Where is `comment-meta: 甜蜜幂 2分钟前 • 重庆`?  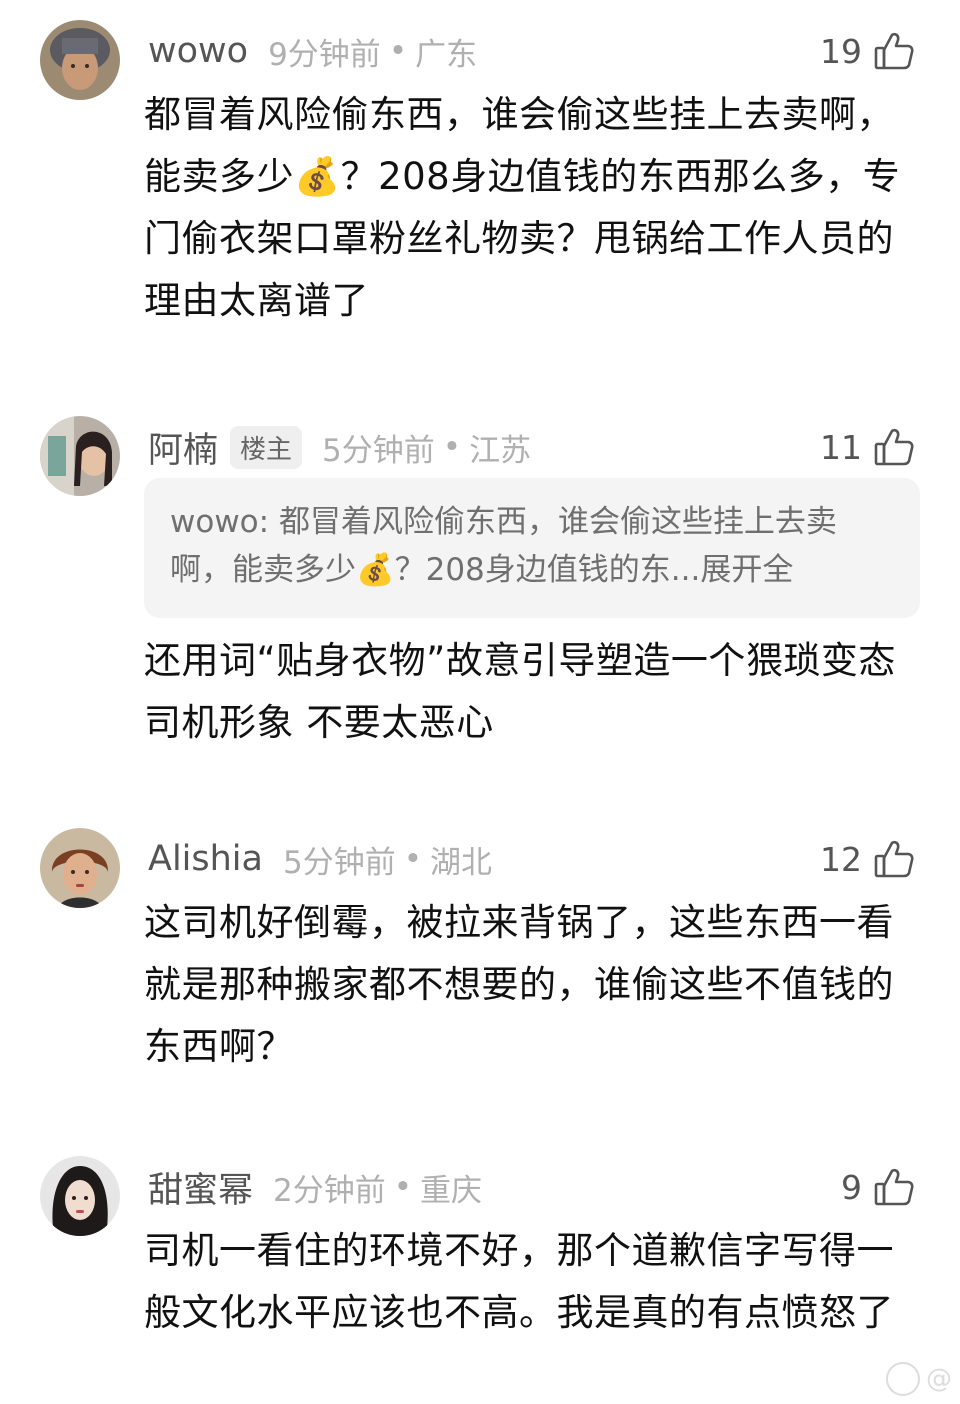 comment-meta: 甜蜜幂 2分钟前 • 重庆 is located at coordinates (315, 1187).